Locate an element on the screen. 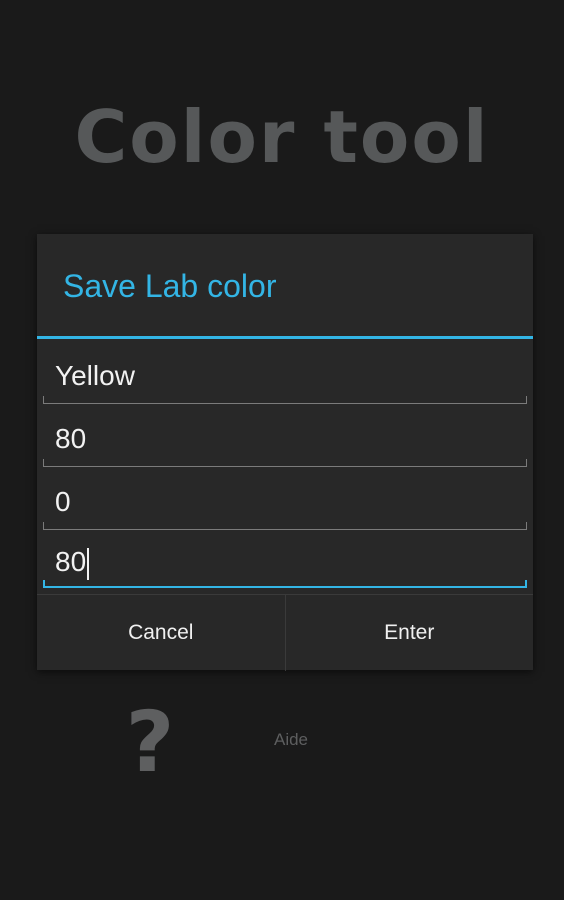 This screenshot has width=564, height=900. help-label: Aide is located at coordinates (291, 740).